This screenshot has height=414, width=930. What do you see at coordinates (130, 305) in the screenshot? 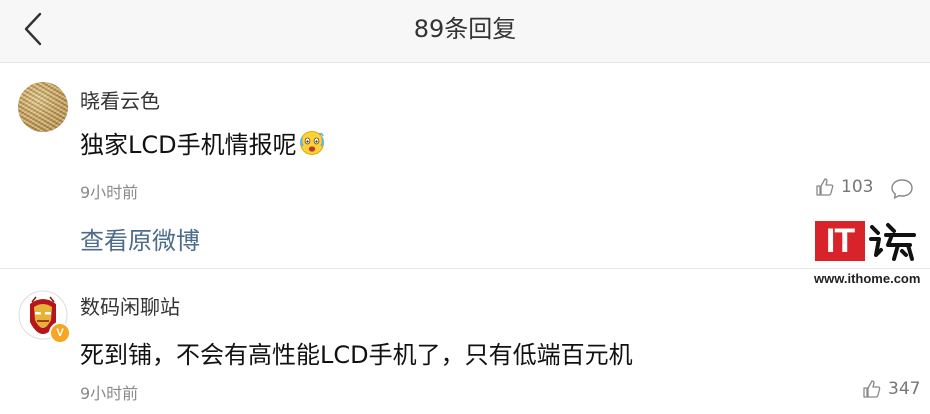
I see `username: 数码闲聊站` at bounding box center [130, 305].